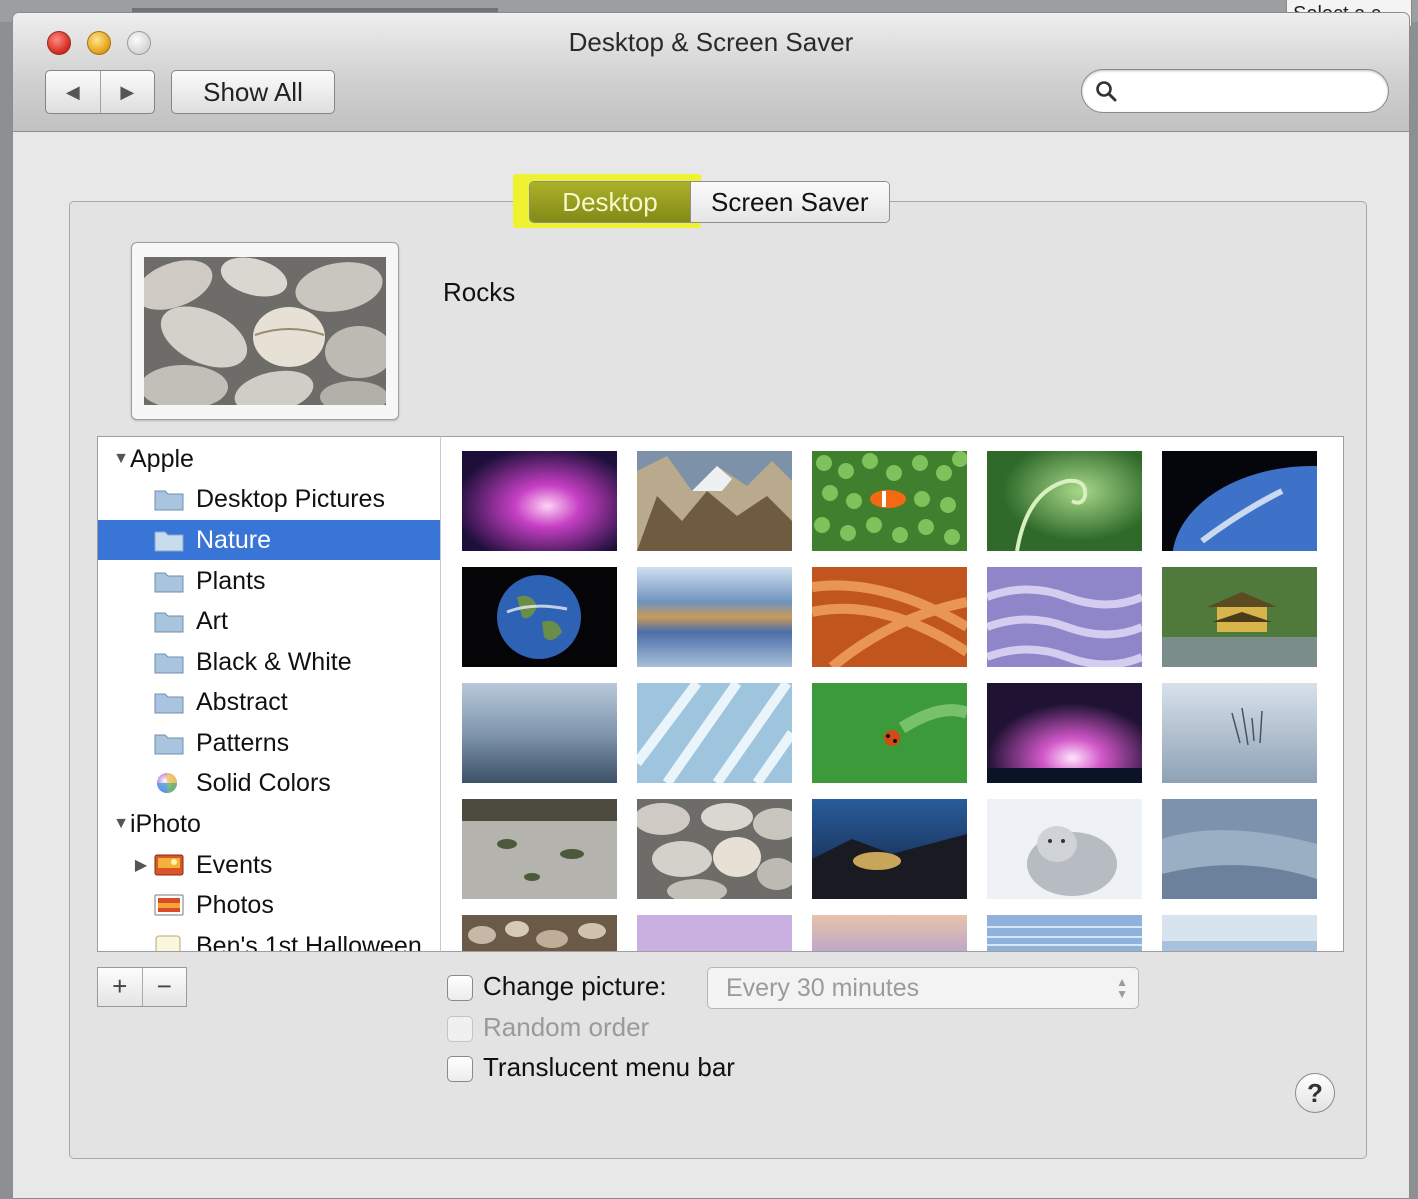  I want to click on sidebar-item-nature: Nature, so click(269, 540).